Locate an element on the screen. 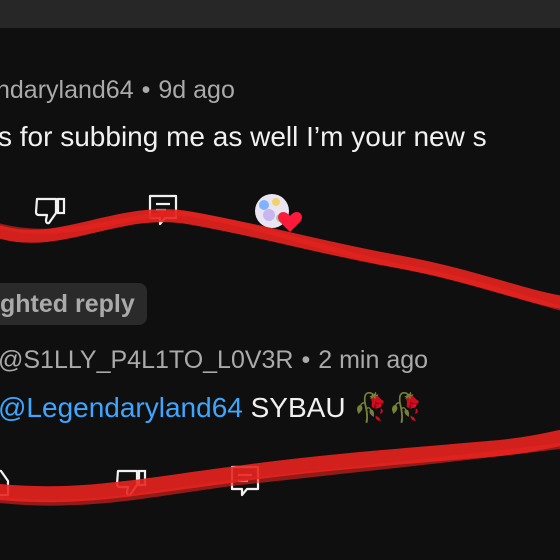  comment-meta: ndaryland64 • 9d ago is located at coordinates (117, 90).